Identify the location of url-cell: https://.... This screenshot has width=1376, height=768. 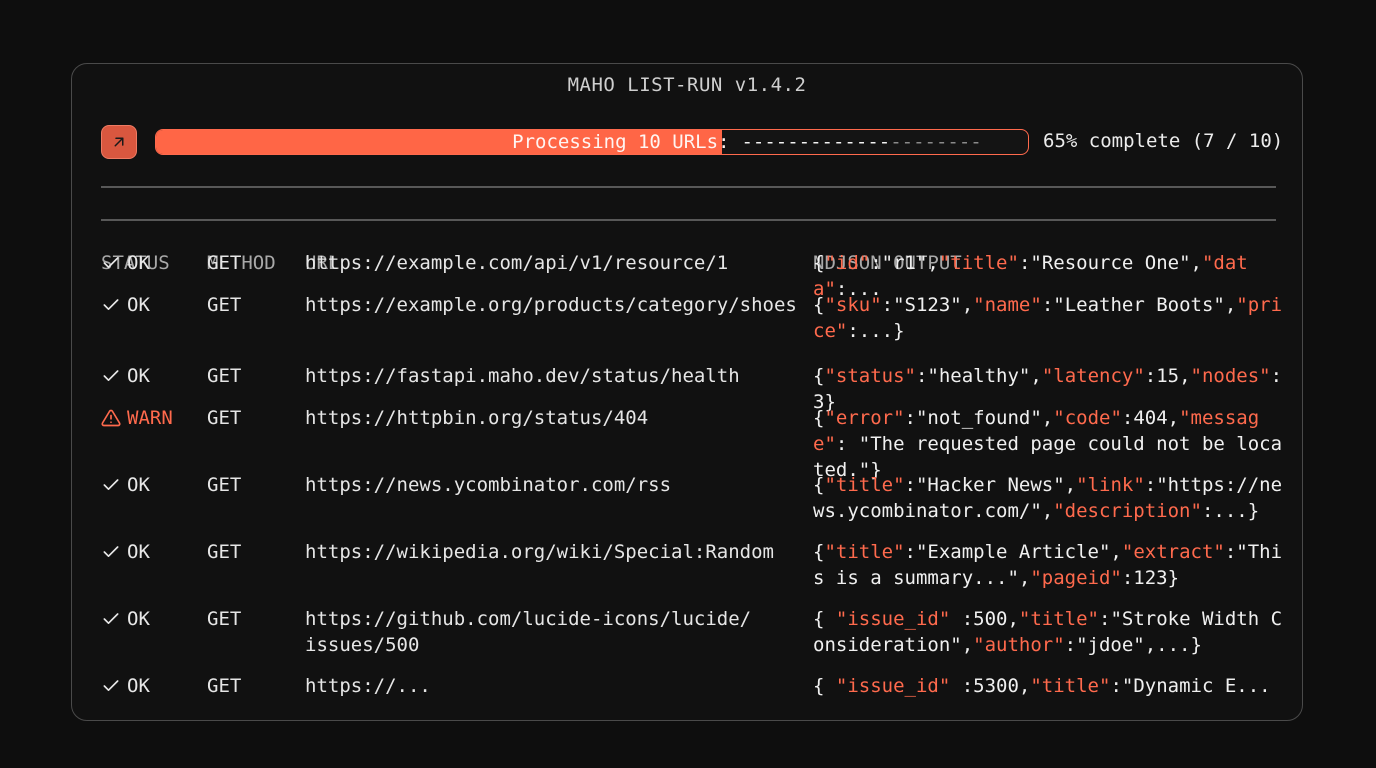
(368, 686).